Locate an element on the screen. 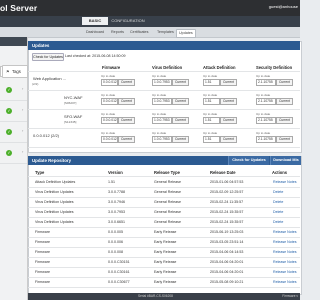  last-checked-text: Last checked at: 2015-06-08 14:50:09 is located at coordinates (95, 56).